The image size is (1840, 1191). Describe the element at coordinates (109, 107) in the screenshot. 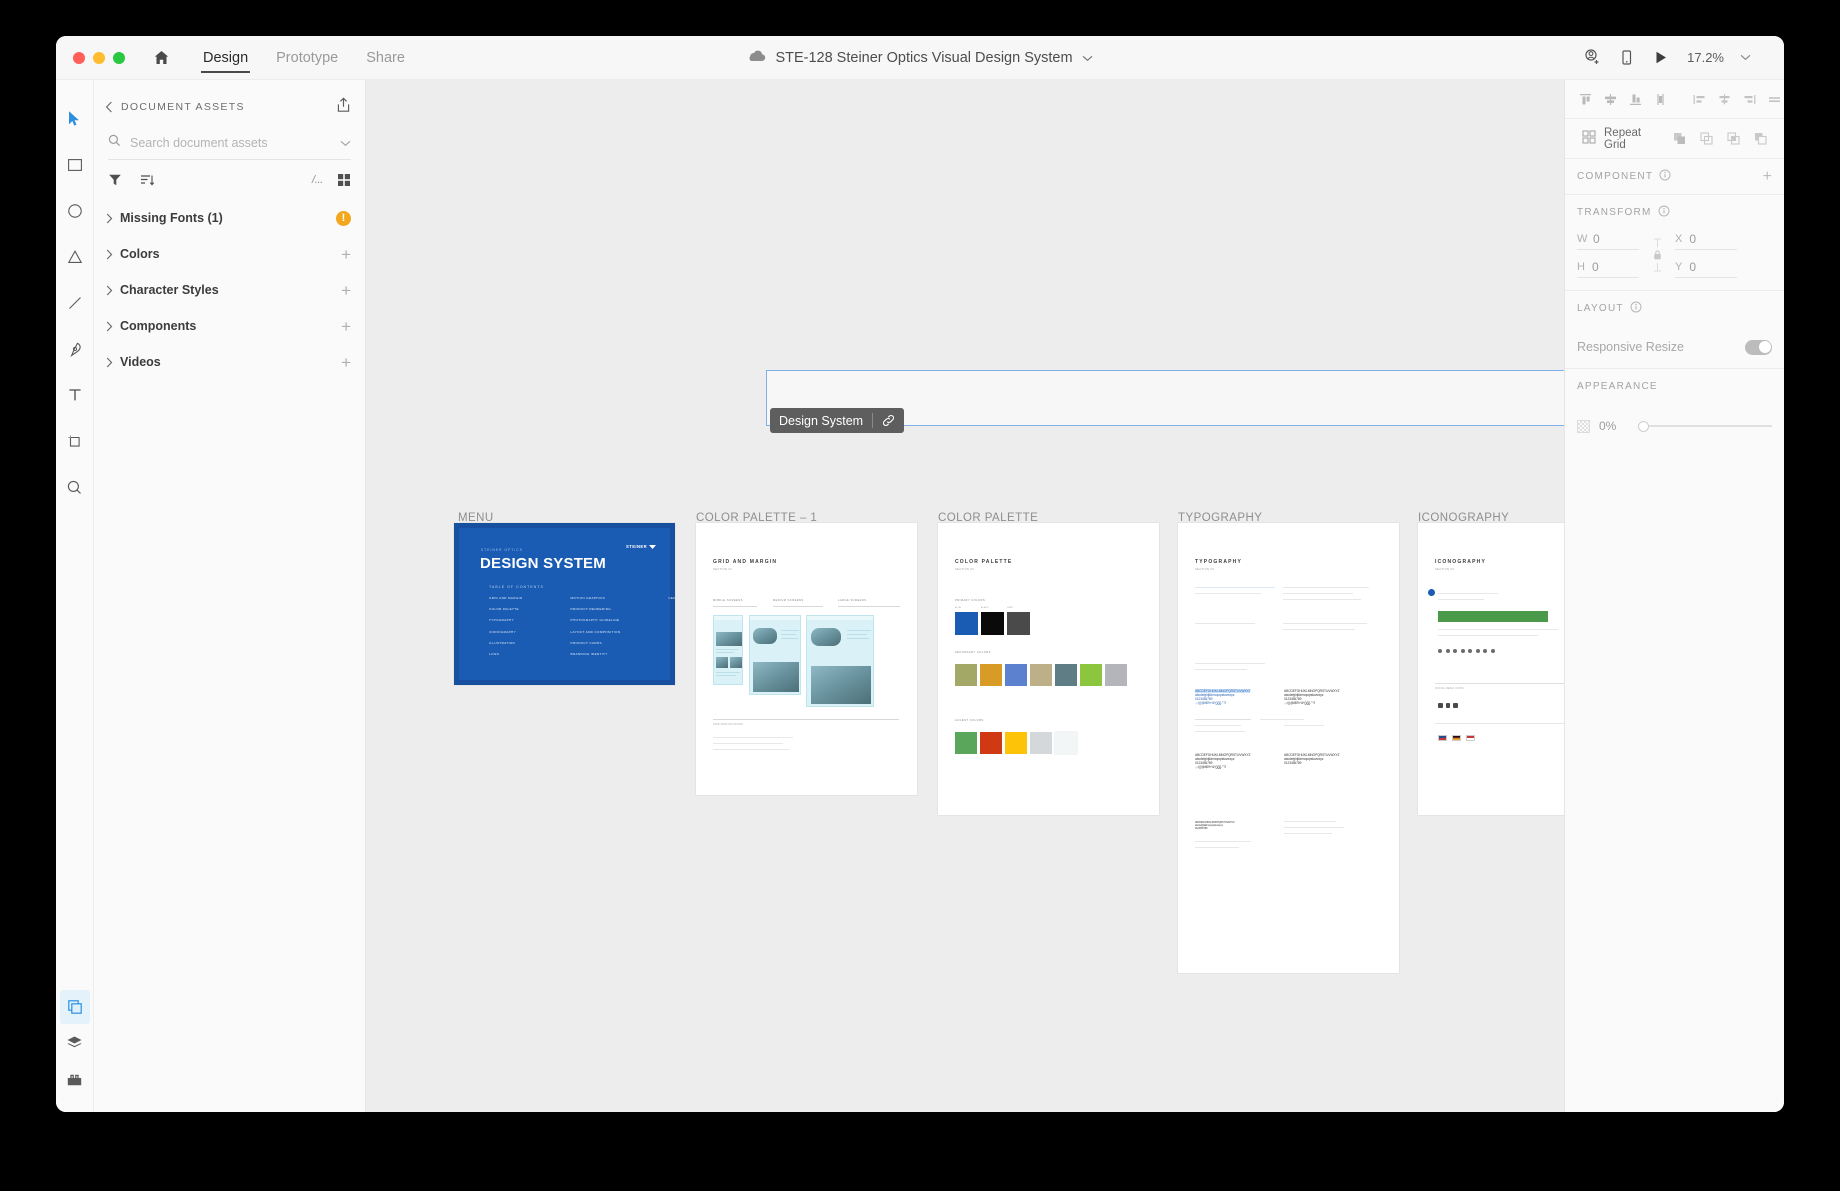

I see `chevron-left-icon` at that location.